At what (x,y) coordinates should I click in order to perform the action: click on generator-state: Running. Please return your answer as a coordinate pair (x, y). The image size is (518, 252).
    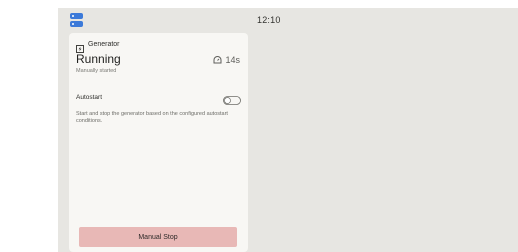
    Looking at the image, I should click on (98, 59).